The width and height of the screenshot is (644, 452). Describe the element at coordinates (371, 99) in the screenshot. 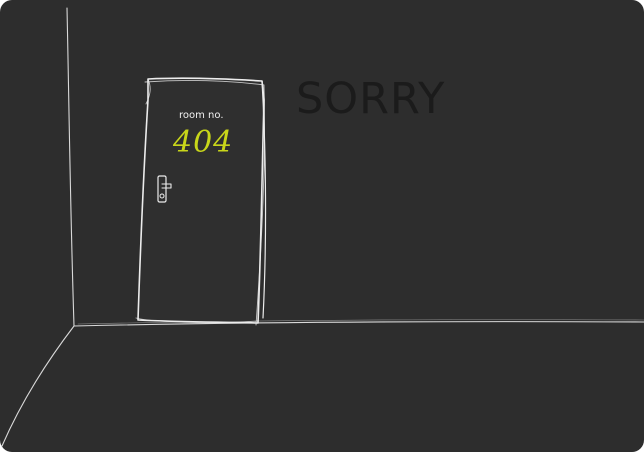

I see `page-title: SORRY` at that location.